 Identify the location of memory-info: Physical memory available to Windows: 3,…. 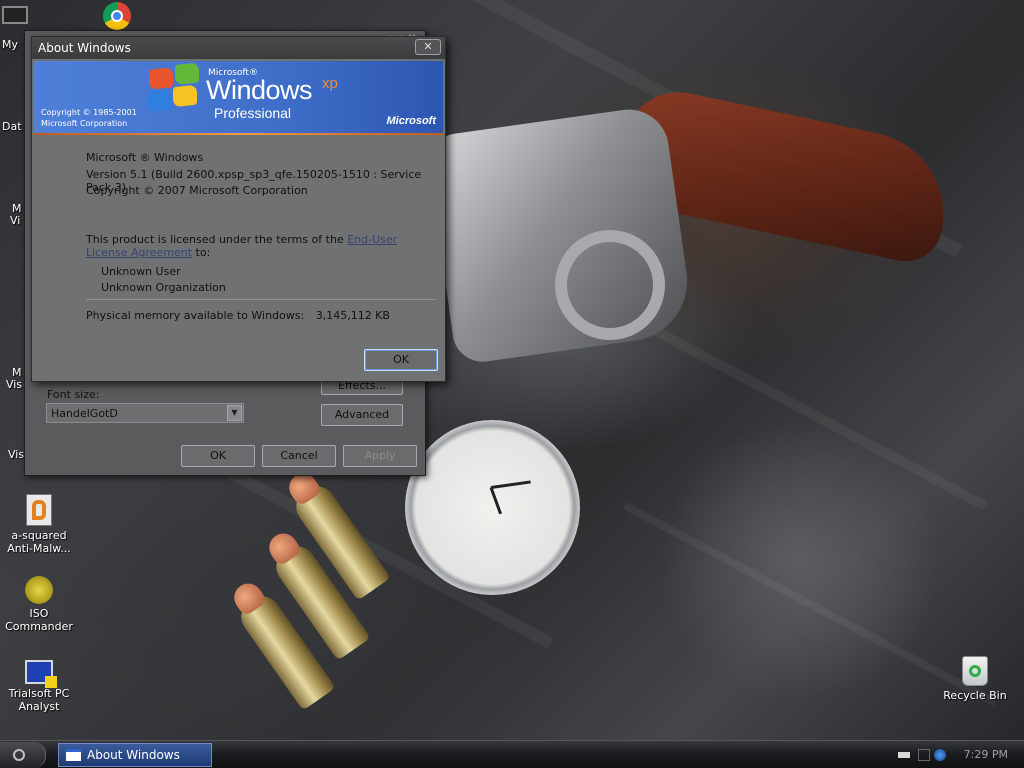
(238, 315).